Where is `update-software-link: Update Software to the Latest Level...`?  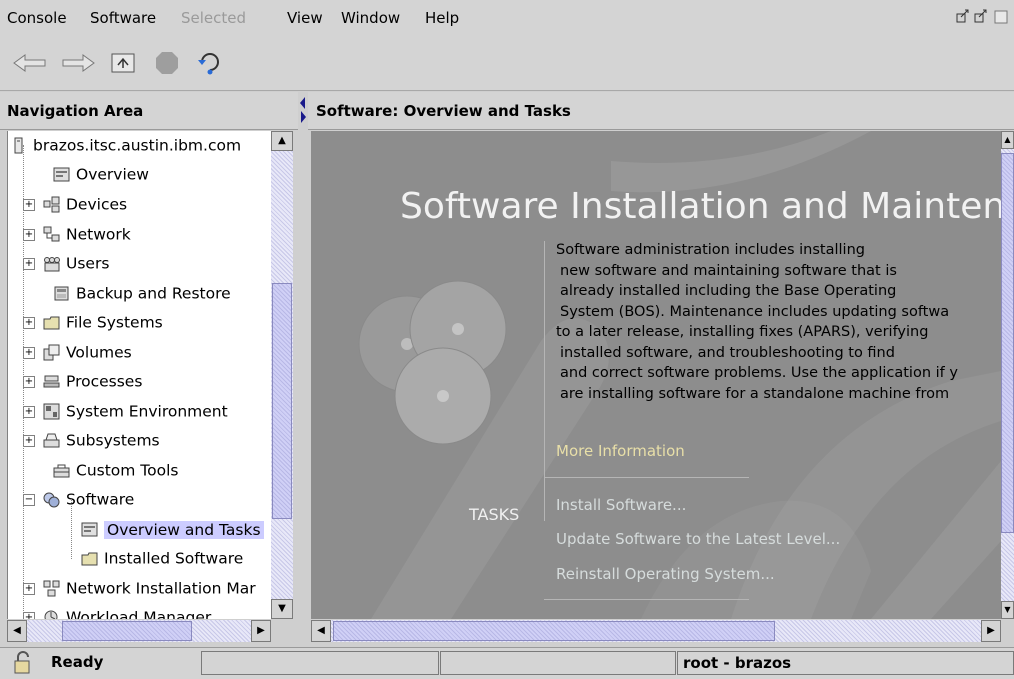 update-software-link: Update Software to the Latest Level... is located at coordinates (698, 539).